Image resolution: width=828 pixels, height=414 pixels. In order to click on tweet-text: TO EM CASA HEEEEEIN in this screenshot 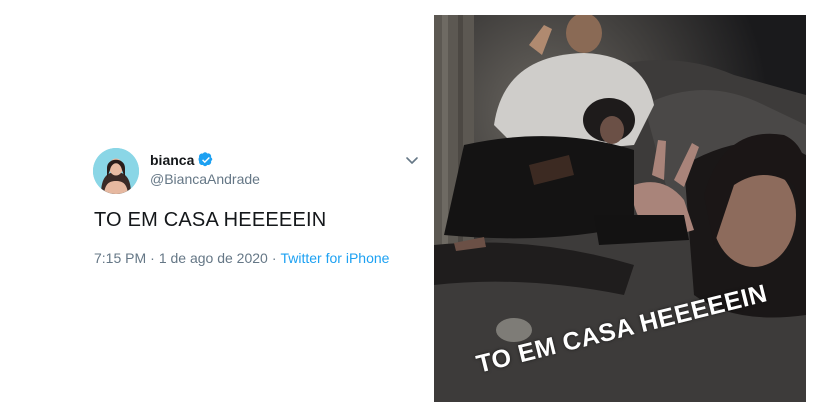, I will do `click(210, 220)`.